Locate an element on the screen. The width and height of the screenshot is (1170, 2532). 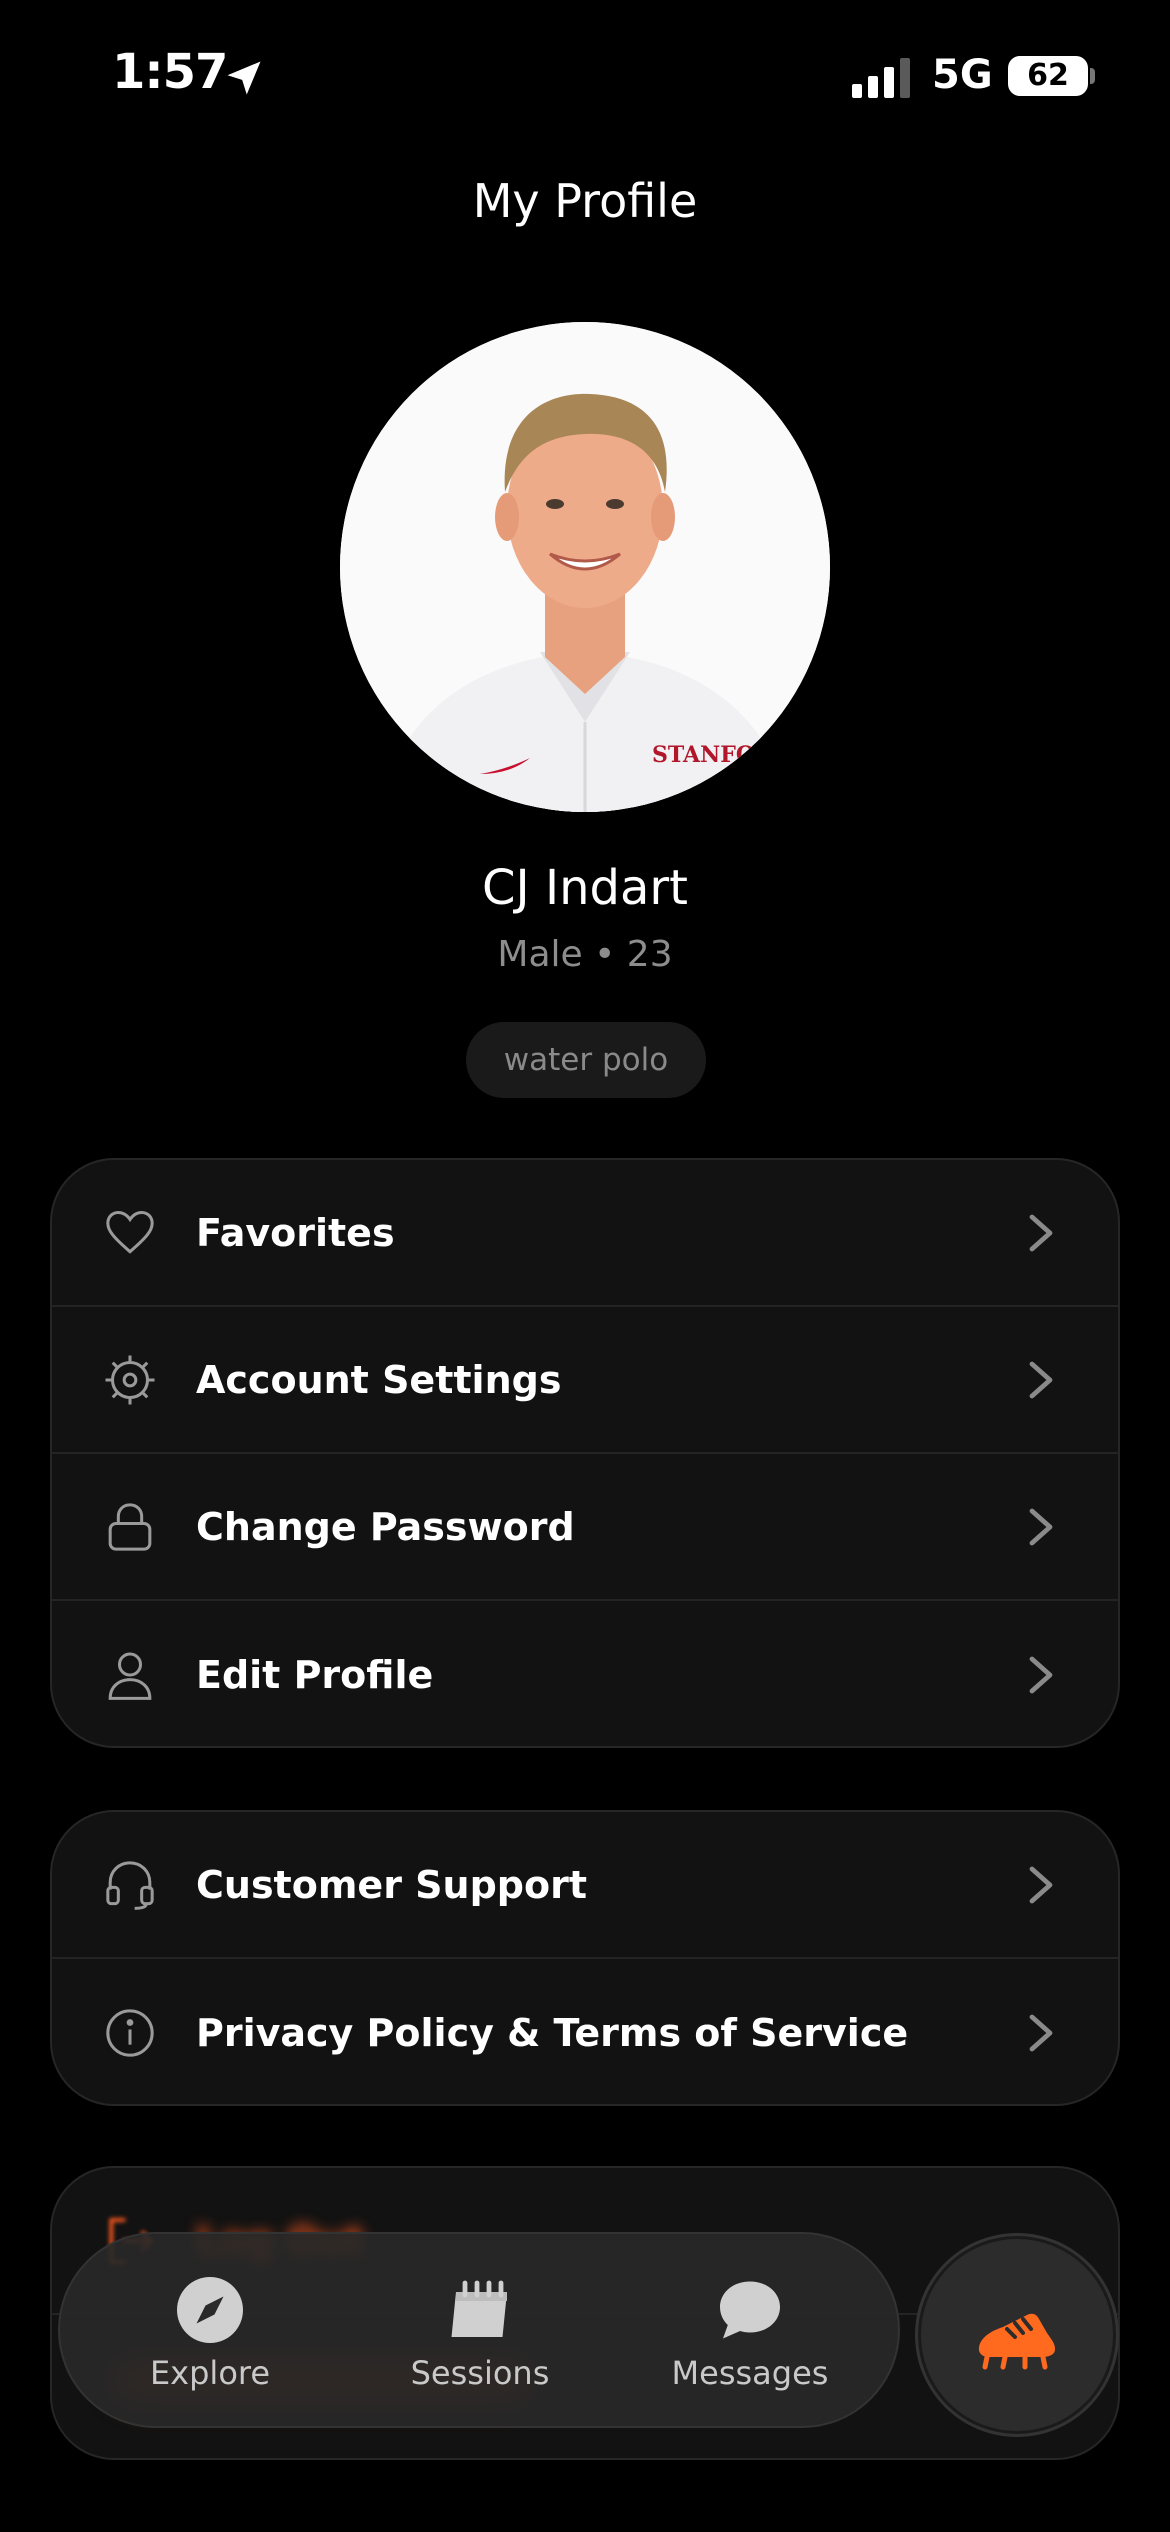
page-title: My Profile is located at coordinates (585, 201).